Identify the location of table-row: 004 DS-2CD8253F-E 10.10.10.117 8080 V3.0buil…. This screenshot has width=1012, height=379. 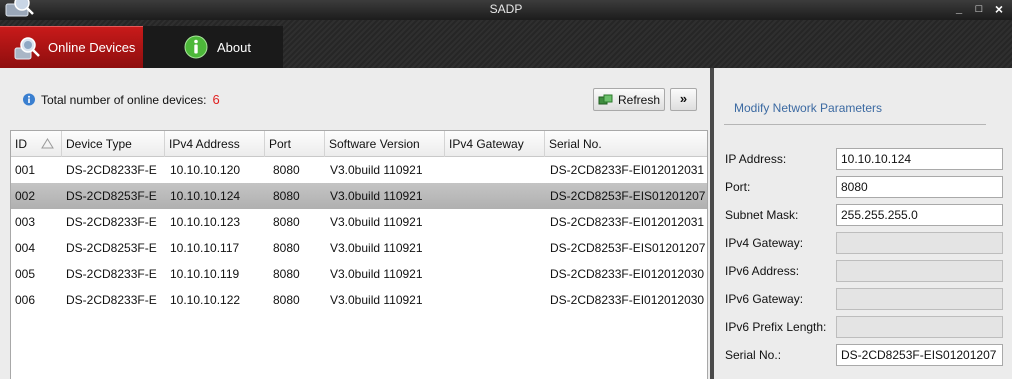
(359, 248).